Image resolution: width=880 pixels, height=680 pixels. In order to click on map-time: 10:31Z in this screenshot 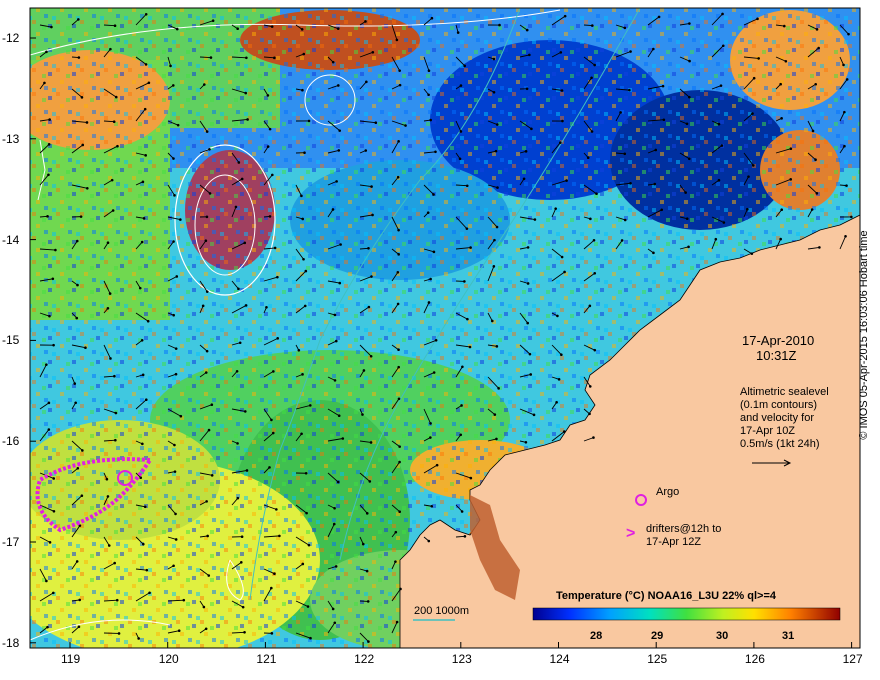, I will do `click(776, 355)`.